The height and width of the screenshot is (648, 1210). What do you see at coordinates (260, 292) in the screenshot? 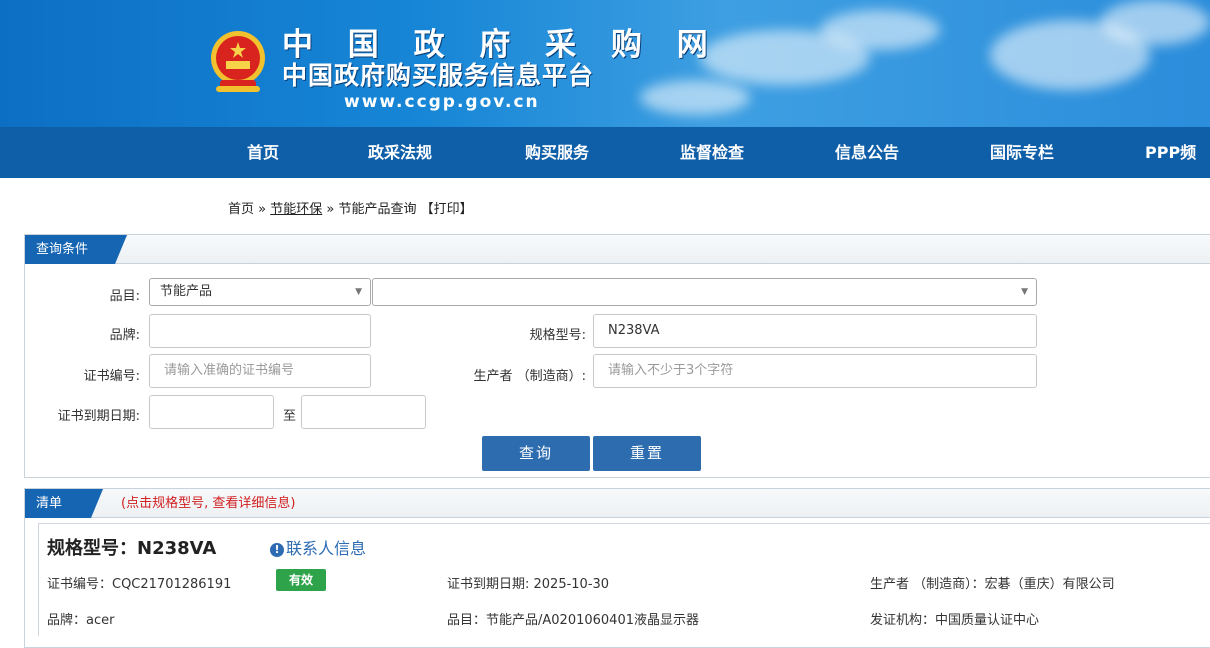
I see `category-select: 节能产品 ▼` at bounding box center [260, 292].